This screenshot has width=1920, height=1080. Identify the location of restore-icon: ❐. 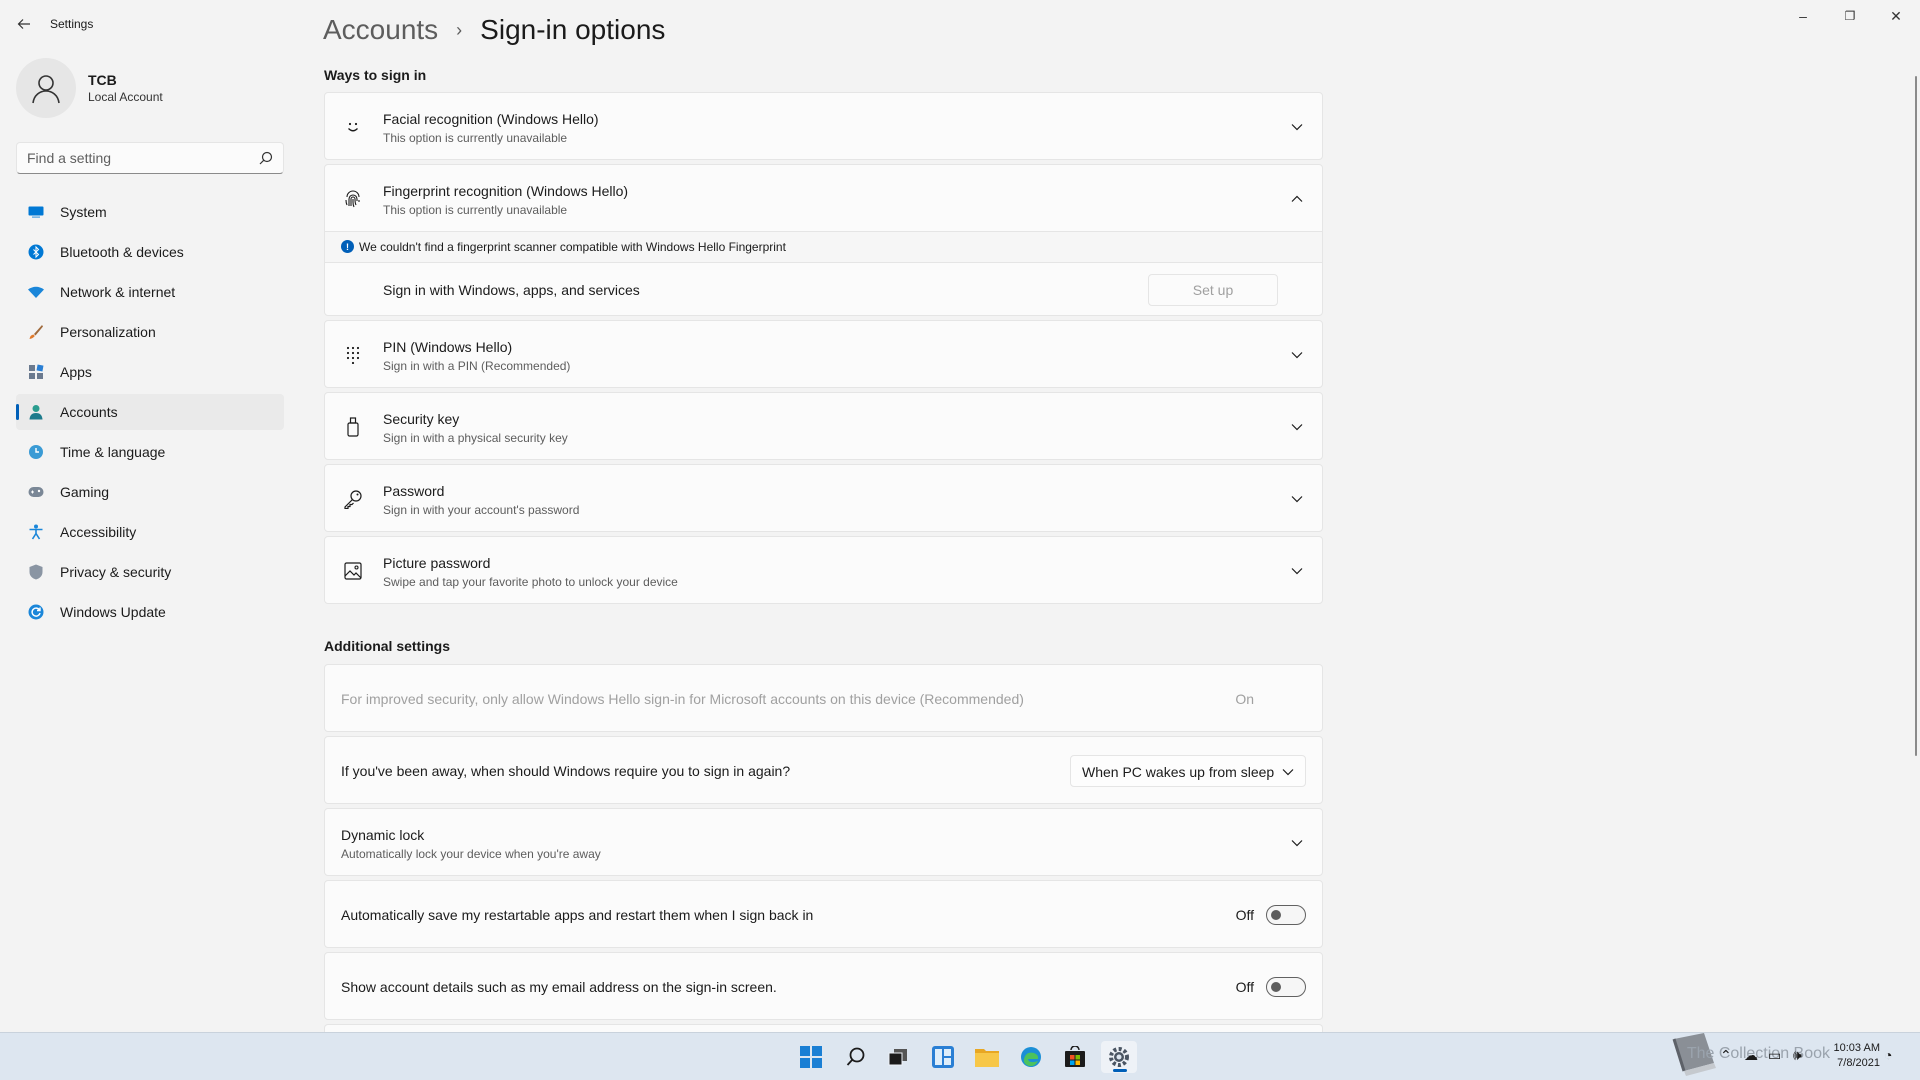
(1850, 16).